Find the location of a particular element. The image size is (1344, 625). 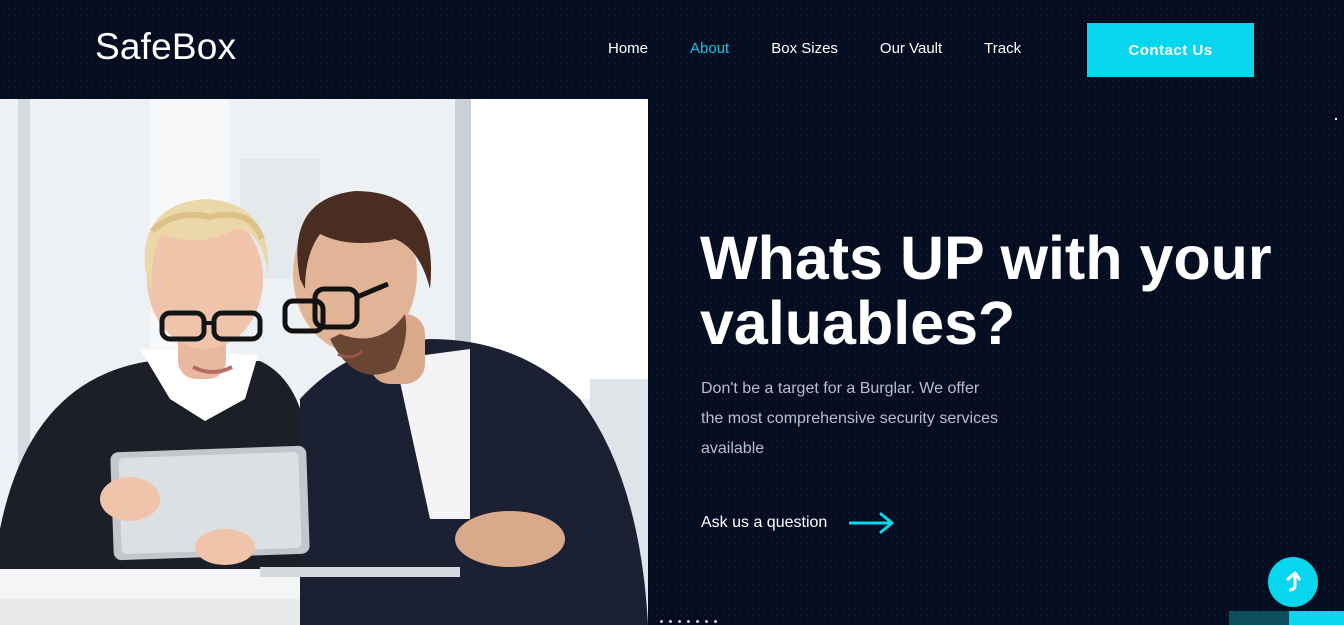

scroll-to-top-button is located at coordinates (1293, 582).